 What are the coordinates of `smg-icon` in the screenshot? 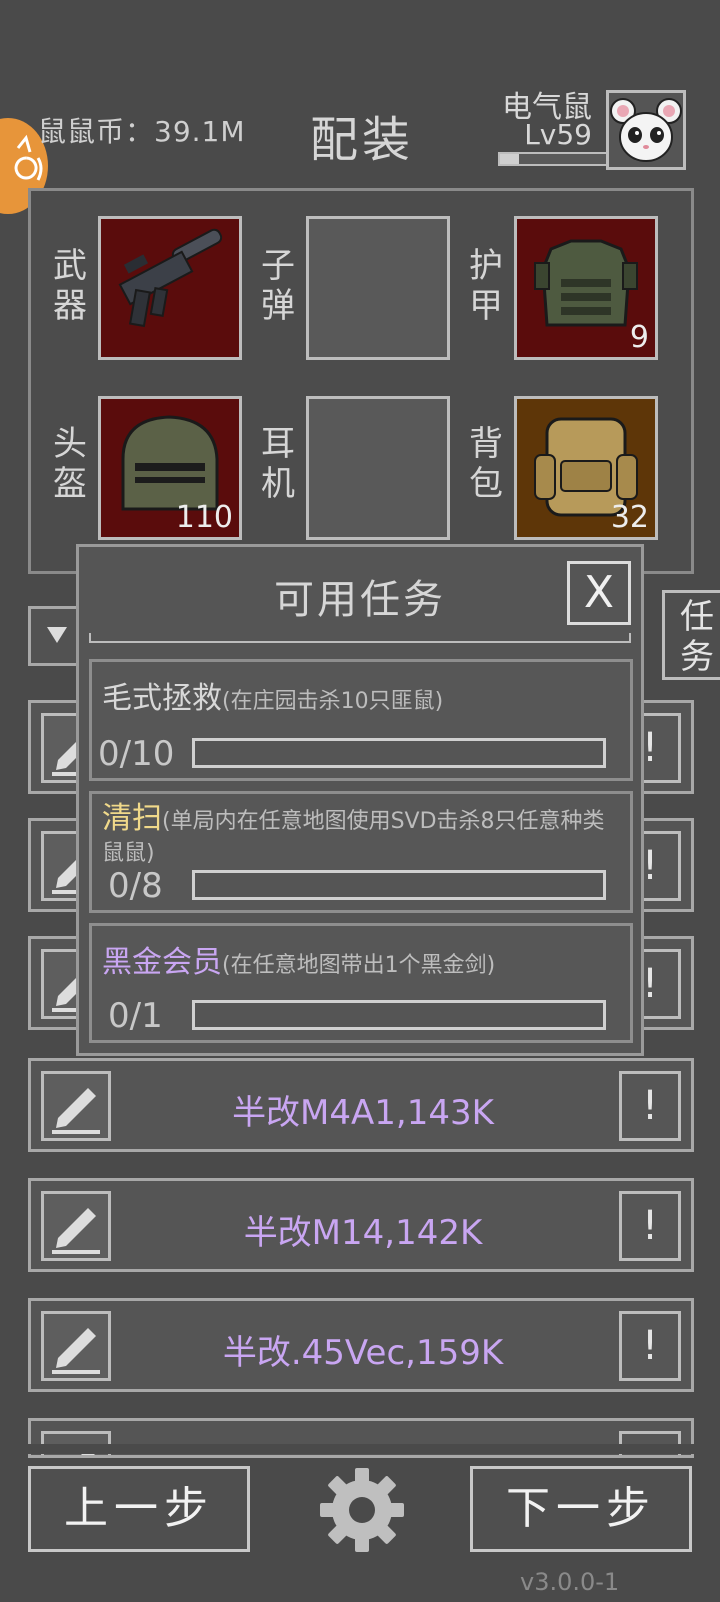 It's located at (170, 278).